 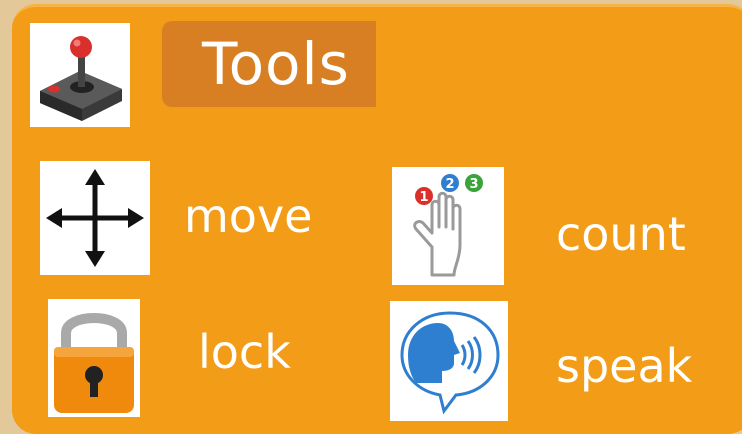 I want to click on svg-text: 2, so click(x=449, y=184).